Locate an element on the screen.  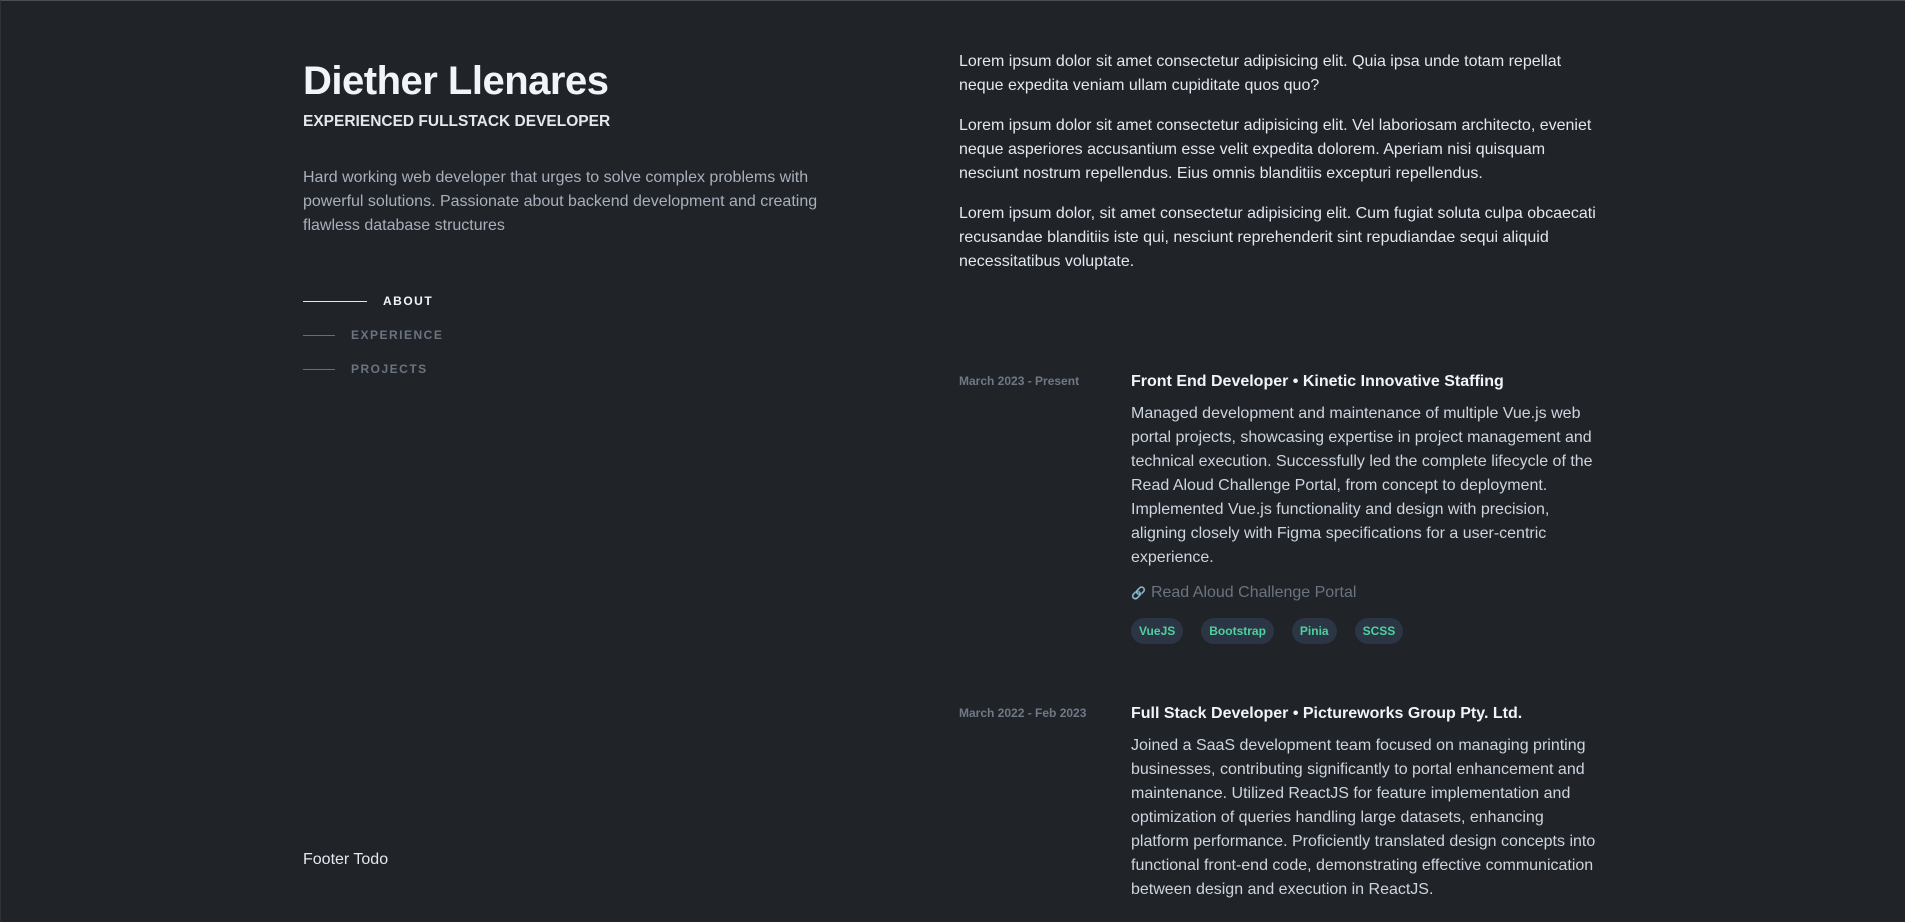
section-nav: ABOUT EXPERIENCE PROJECTS is located at coordinates (373, 342).